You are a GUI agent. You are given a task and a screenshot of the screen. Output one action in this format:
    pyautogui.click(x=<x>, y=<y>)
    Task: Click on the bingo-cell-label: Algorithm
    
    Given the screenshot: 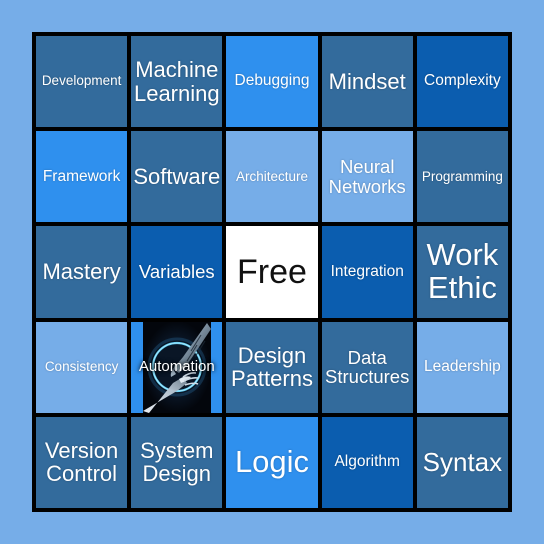 What is the action you would take?
    pyautogui.click(x=367, y=462)
    